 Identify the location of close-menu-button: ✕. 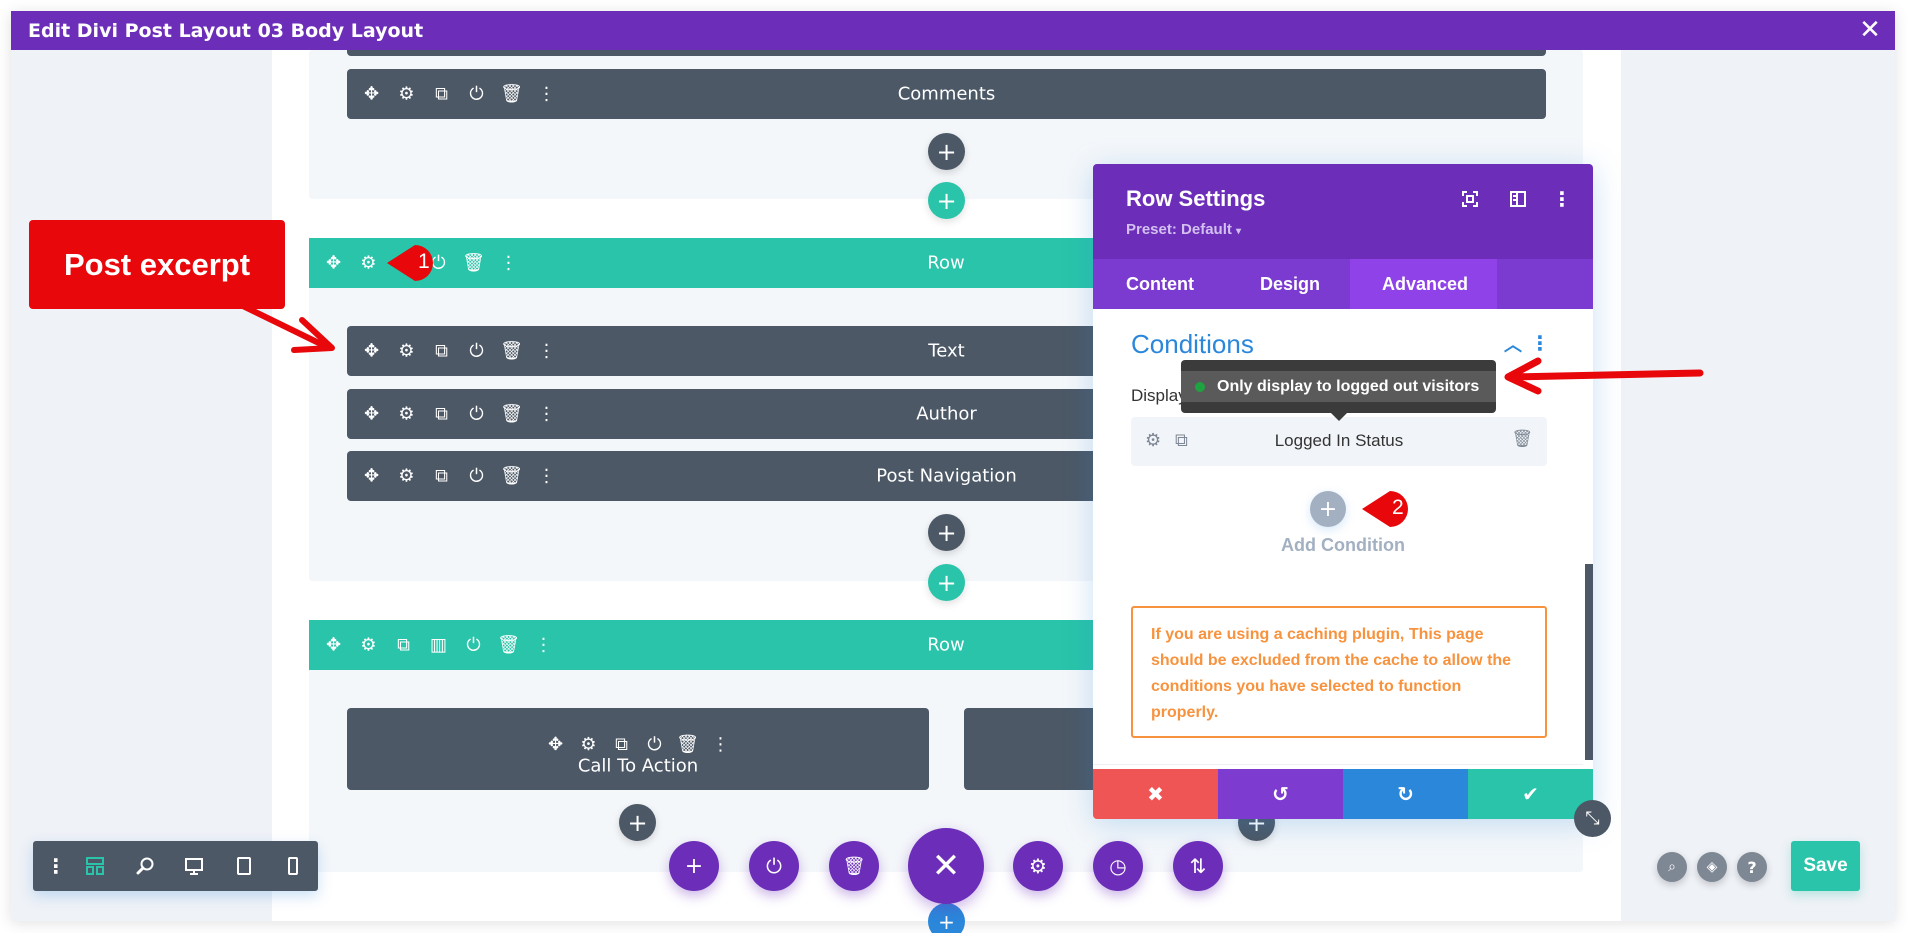
(946, 866).